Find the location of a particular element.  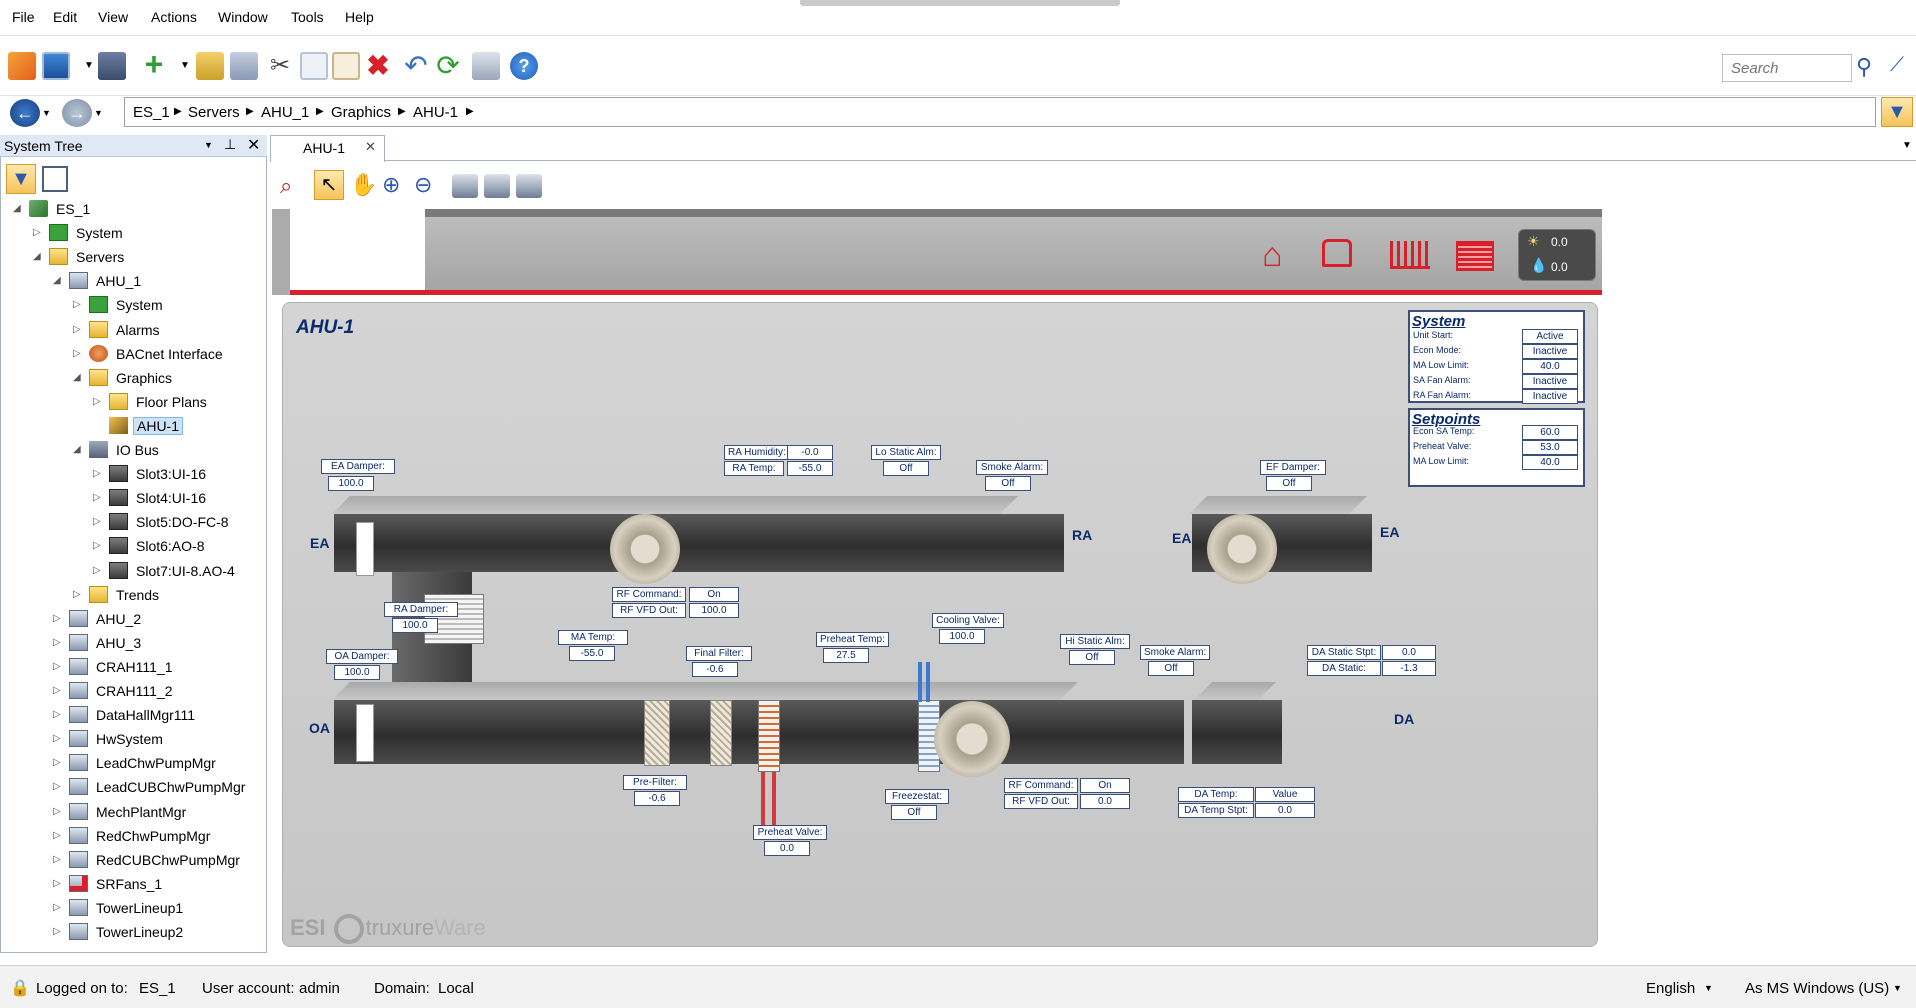

pre-filter-value: -0.6 is located at coordinates (657, 798).